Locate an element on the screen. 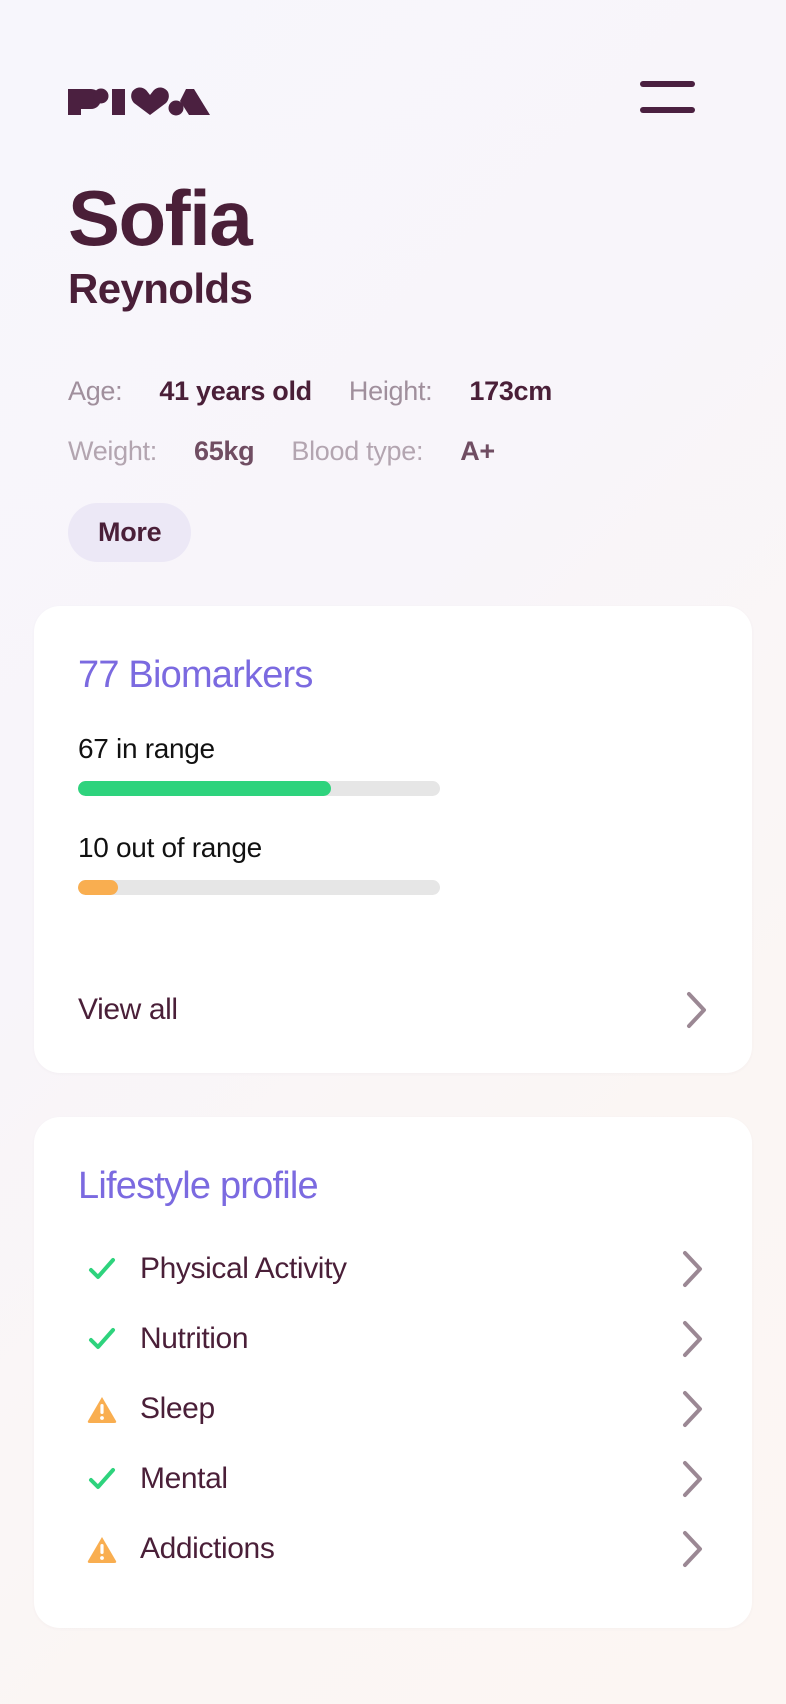 This screenshot has height=1704, width=786. lifestyle-item-label: Sleep is located at coordinates (177, 1409).